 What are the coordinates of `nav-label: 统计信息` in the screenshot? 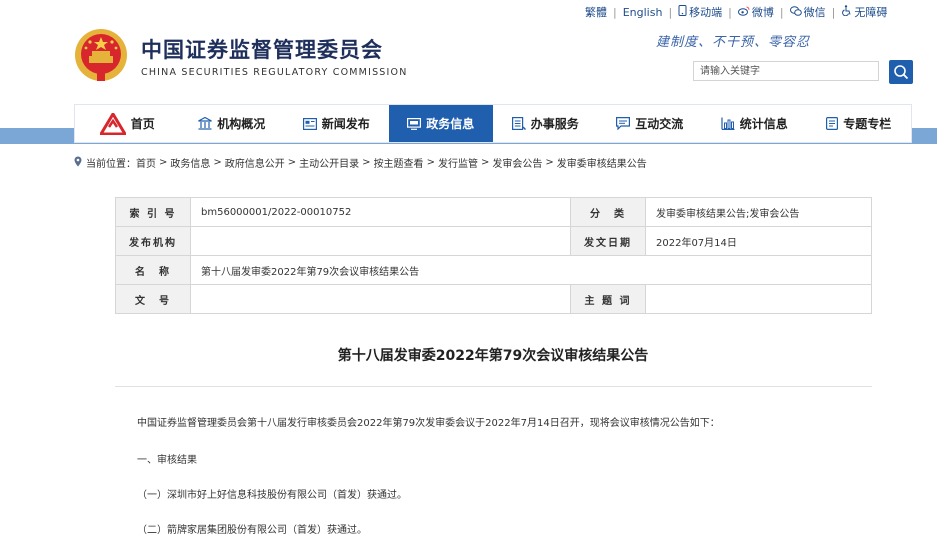 It's located at (763, 124).